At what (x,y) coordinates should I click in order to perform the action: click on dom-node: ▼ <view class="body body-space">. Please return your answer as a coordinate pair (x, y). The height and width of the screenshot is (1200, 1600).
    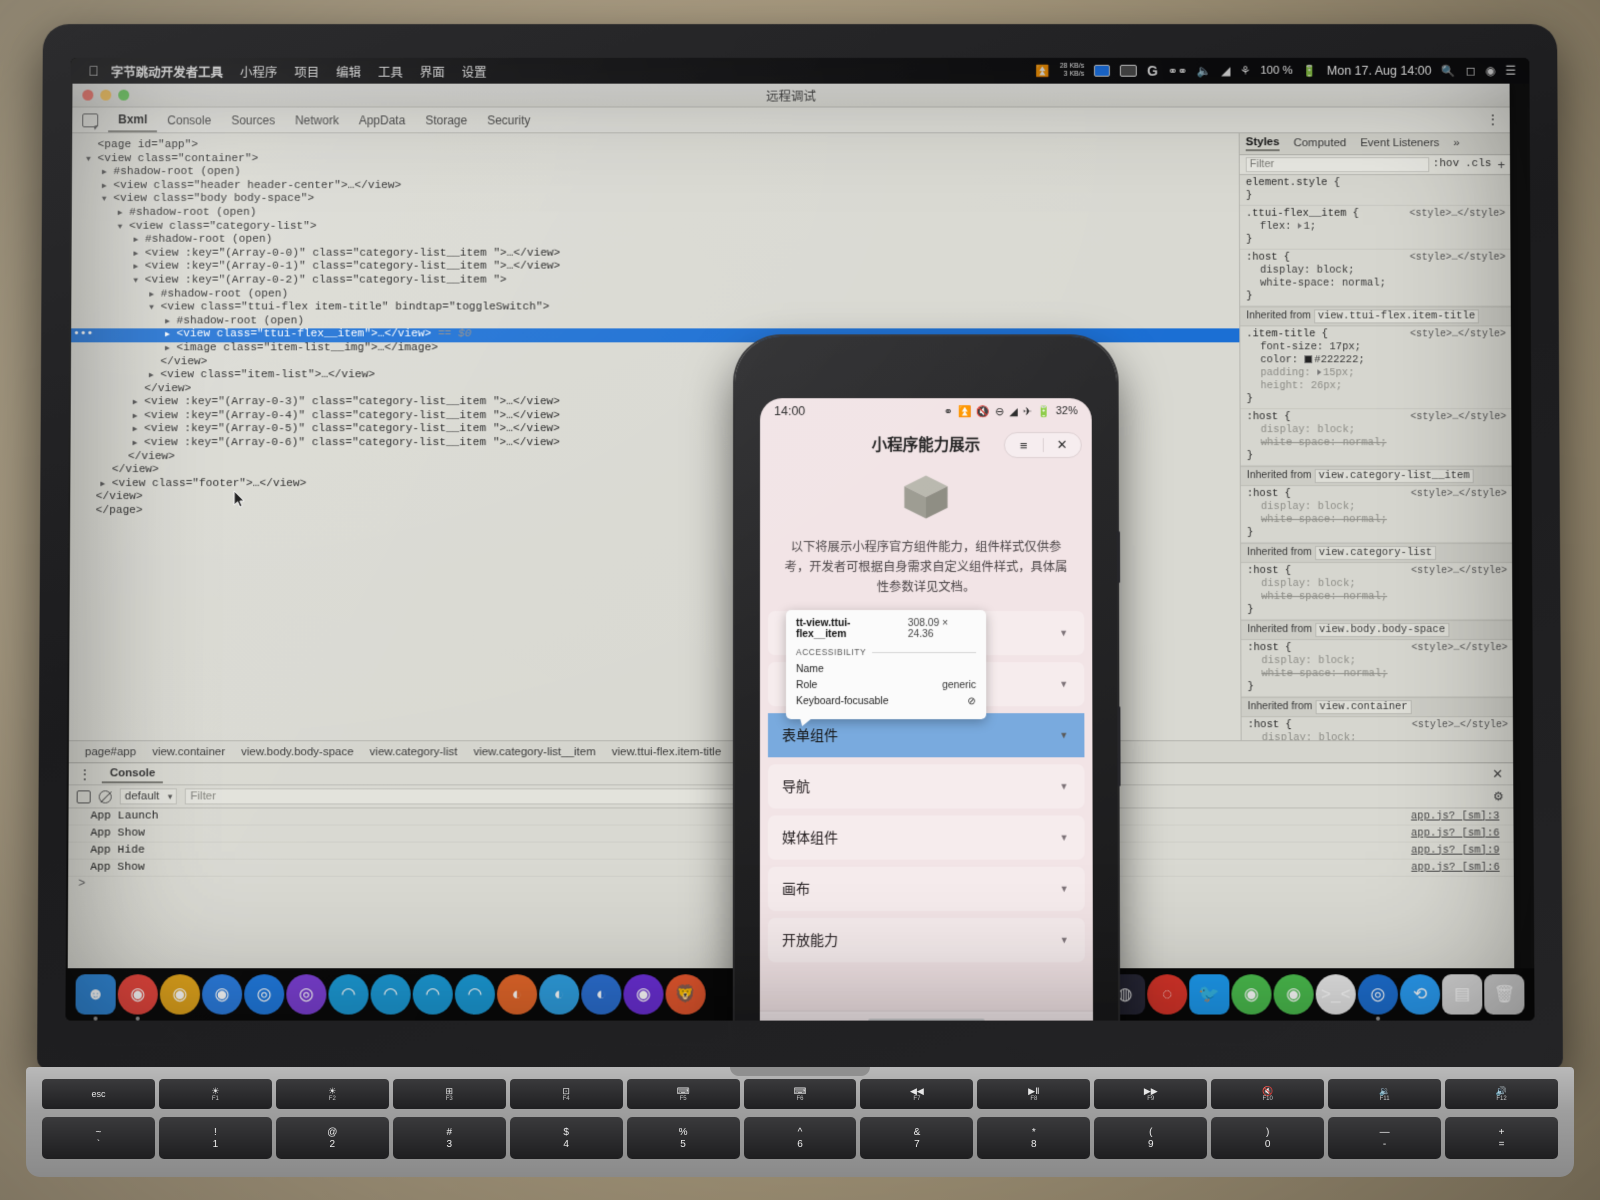
    Looking at the image, I should click on (655, 200).